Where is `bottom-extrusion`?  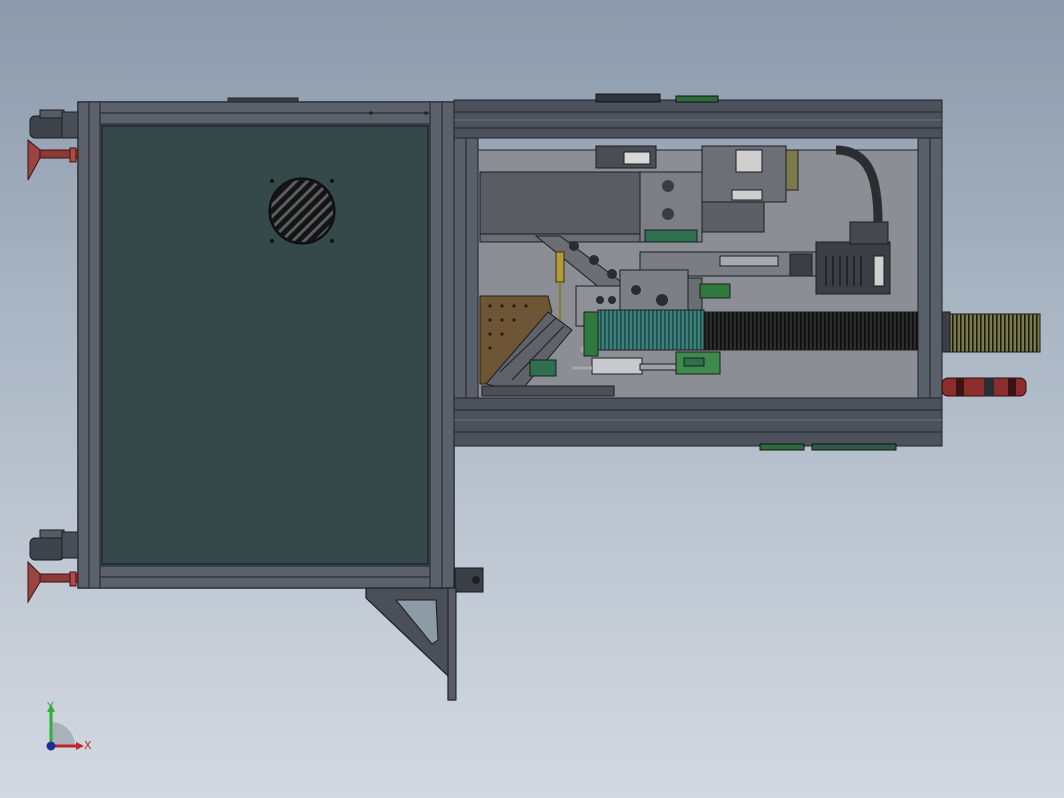 bottom-extrusion is located at coordinates (698, 422).